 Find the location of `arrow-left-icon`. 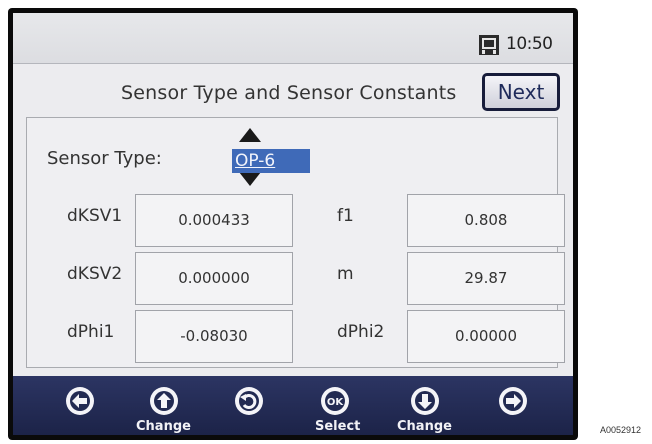

arrow-left-icon is located at coordinates (80, 401).